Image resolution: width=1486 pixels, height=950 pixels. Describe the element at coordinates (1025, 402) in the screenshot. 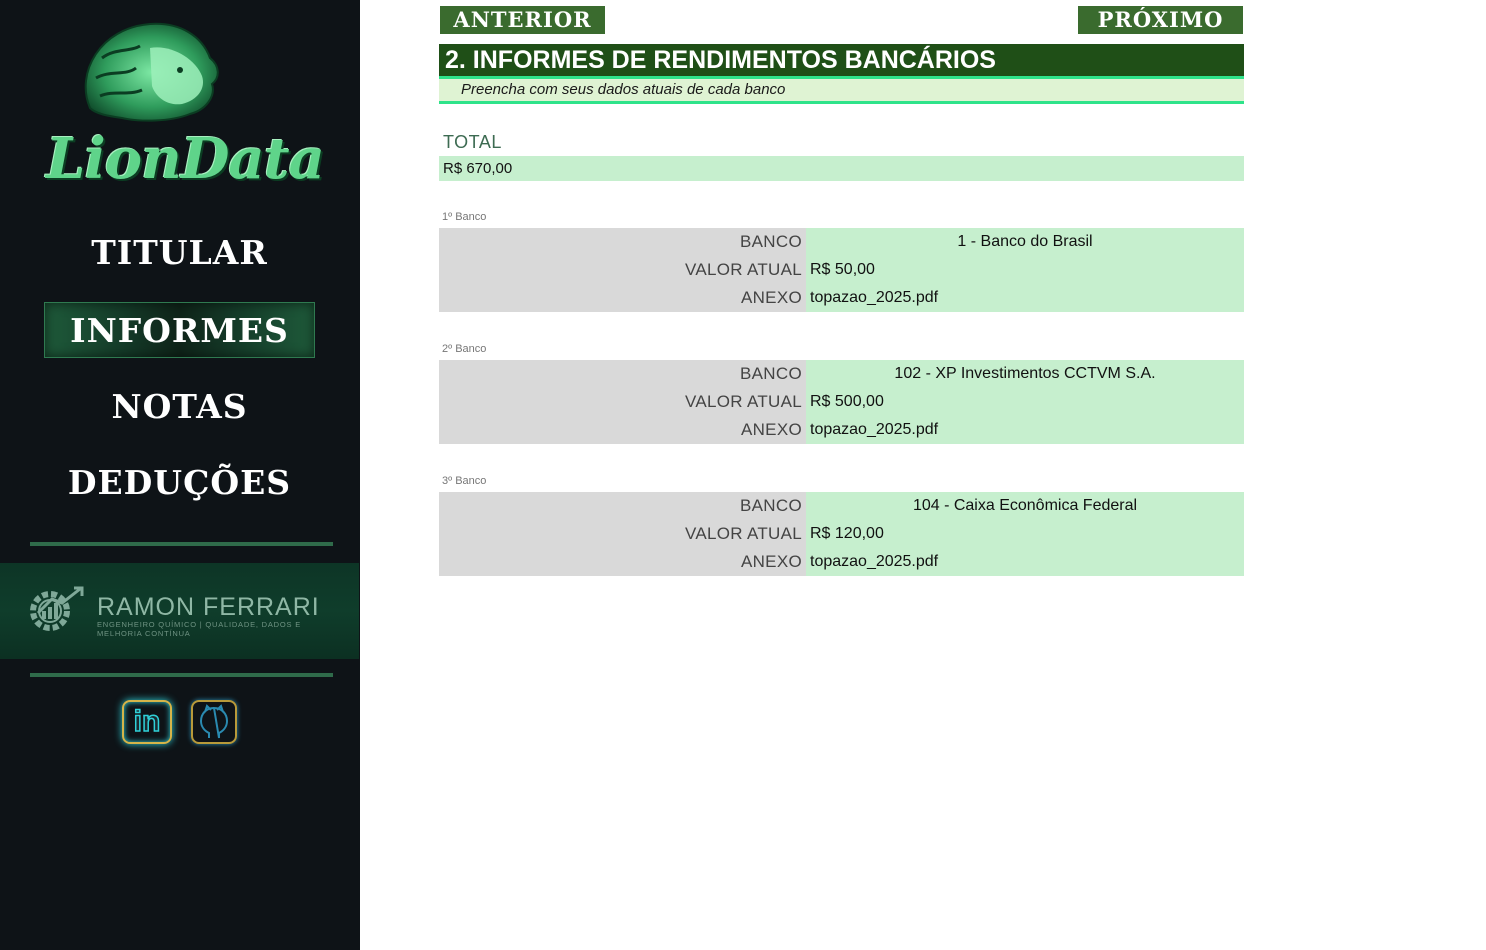

I see `value-input: R$ 500,00` at that location.